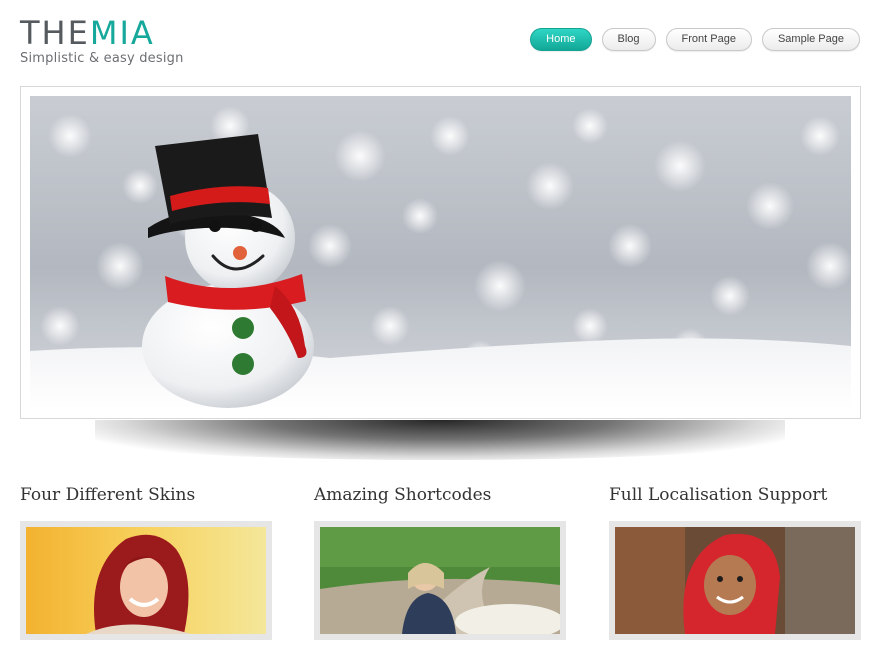 The image size is (880, 660). I want to click on site-logo: THEMIA Simplistic & easy design, so click(102, 41).